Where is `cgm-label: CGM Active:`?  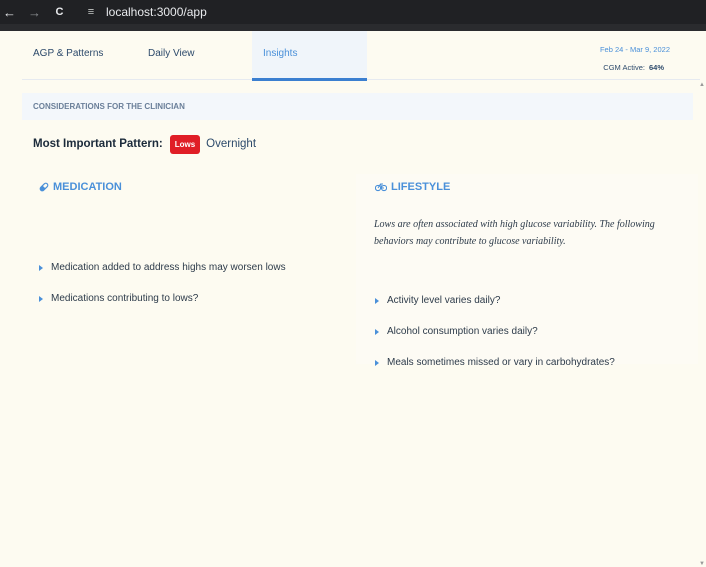 cgm-label: CGM Active: is located at coordinates (624, 67).